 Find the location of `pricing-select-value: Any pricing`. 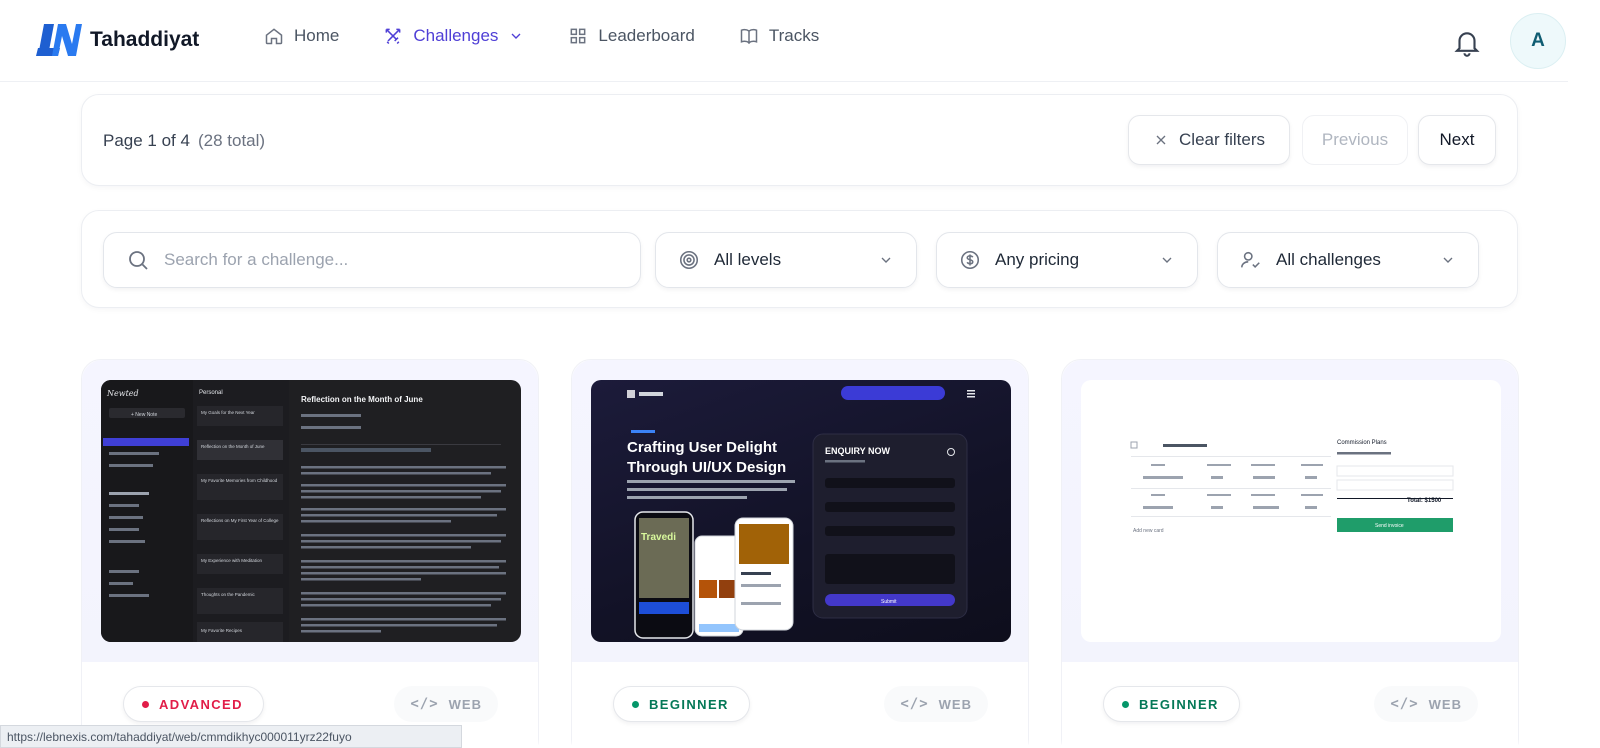

pricing-select-value: Any pricing is located at coordinates (1037, 259).